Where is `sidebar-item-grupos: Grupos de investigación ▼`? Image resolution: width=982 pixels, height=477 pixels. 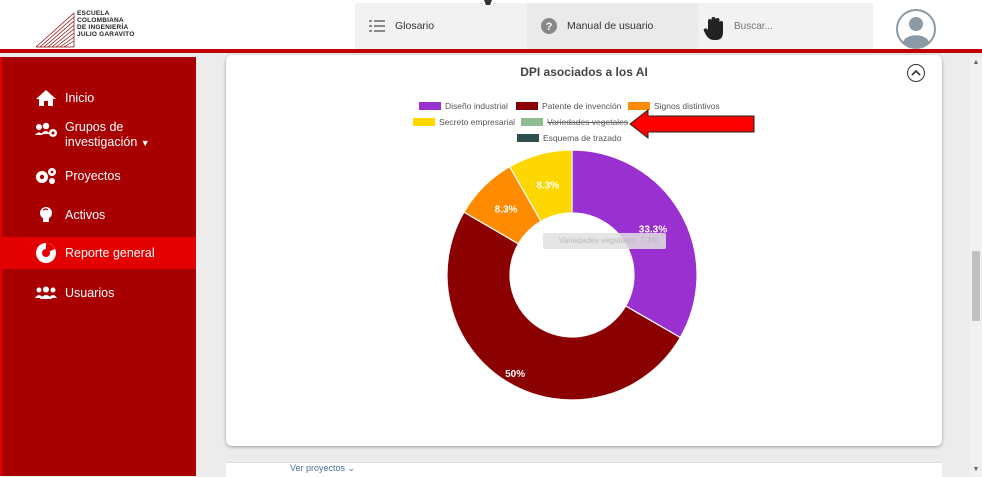 sidebar-item-grupos: Grupos de investigación ▼ is located at coordinates (99, 136).